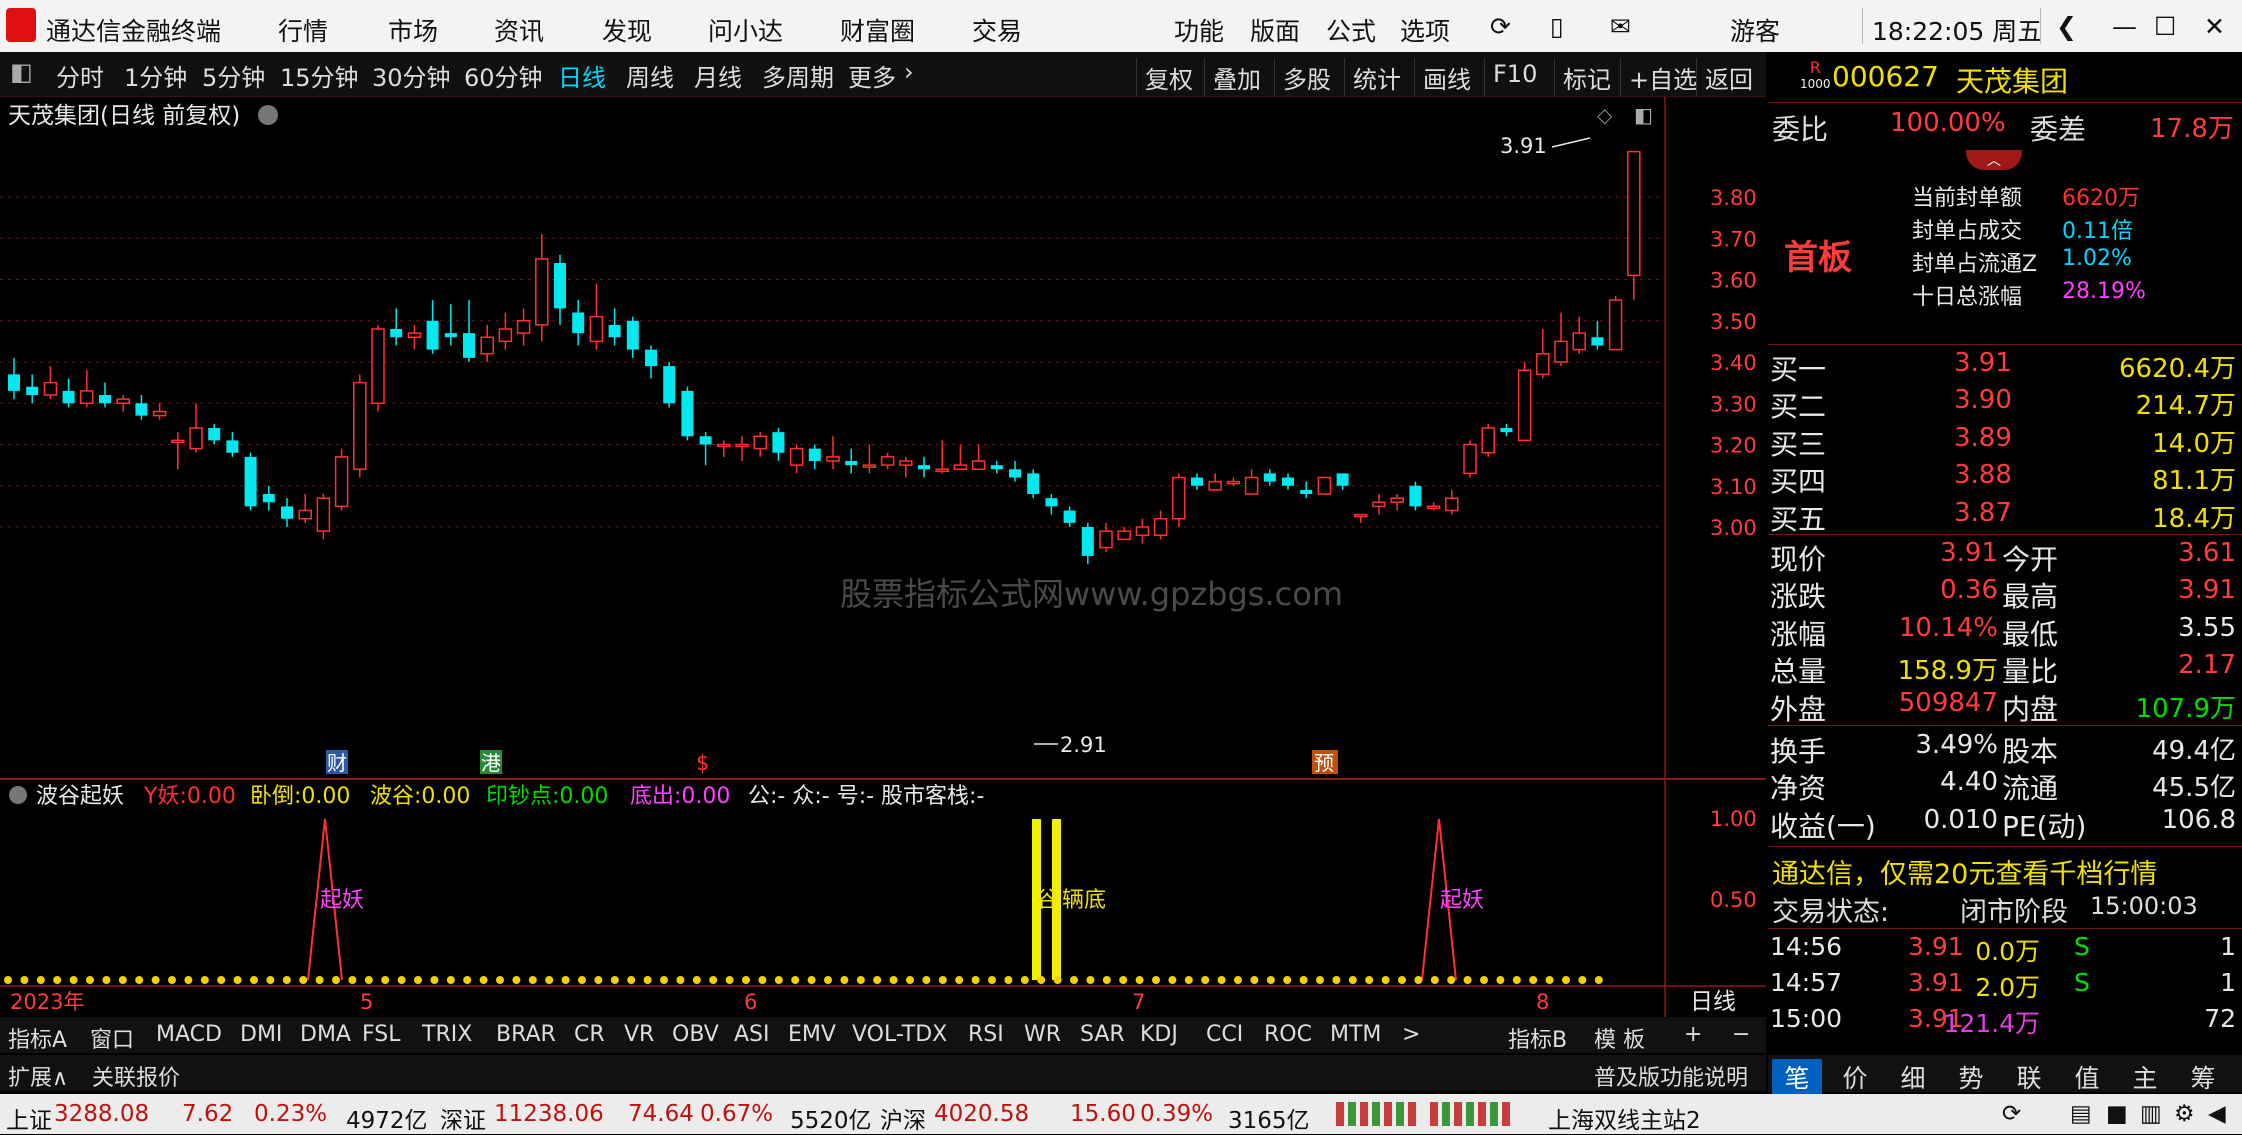 The width and height of the screenshot is (2242, 1135). Describe the element at coordinates (2066, 26) in the screenshot. I see `back-icon: ❮` at that location.